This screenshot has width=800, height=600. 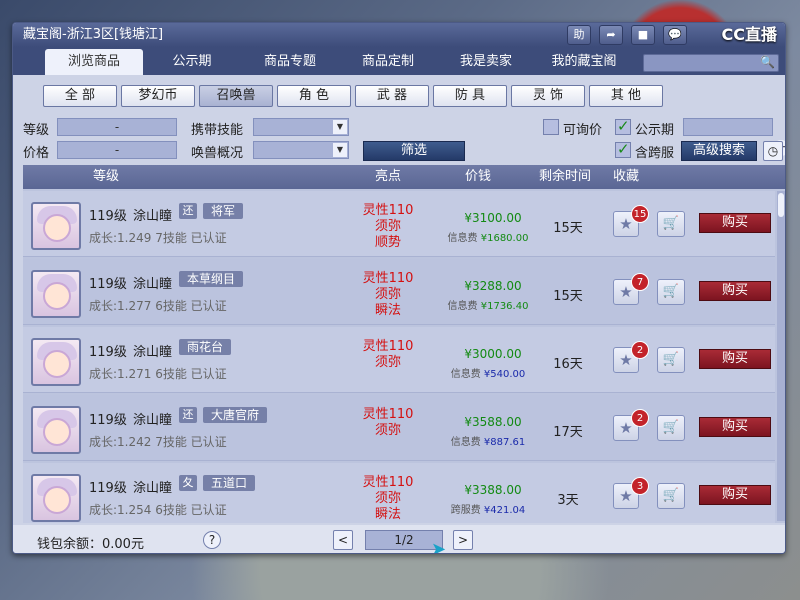 I want to click on price-value: ¥3288.00, so click(x=493, y=286).